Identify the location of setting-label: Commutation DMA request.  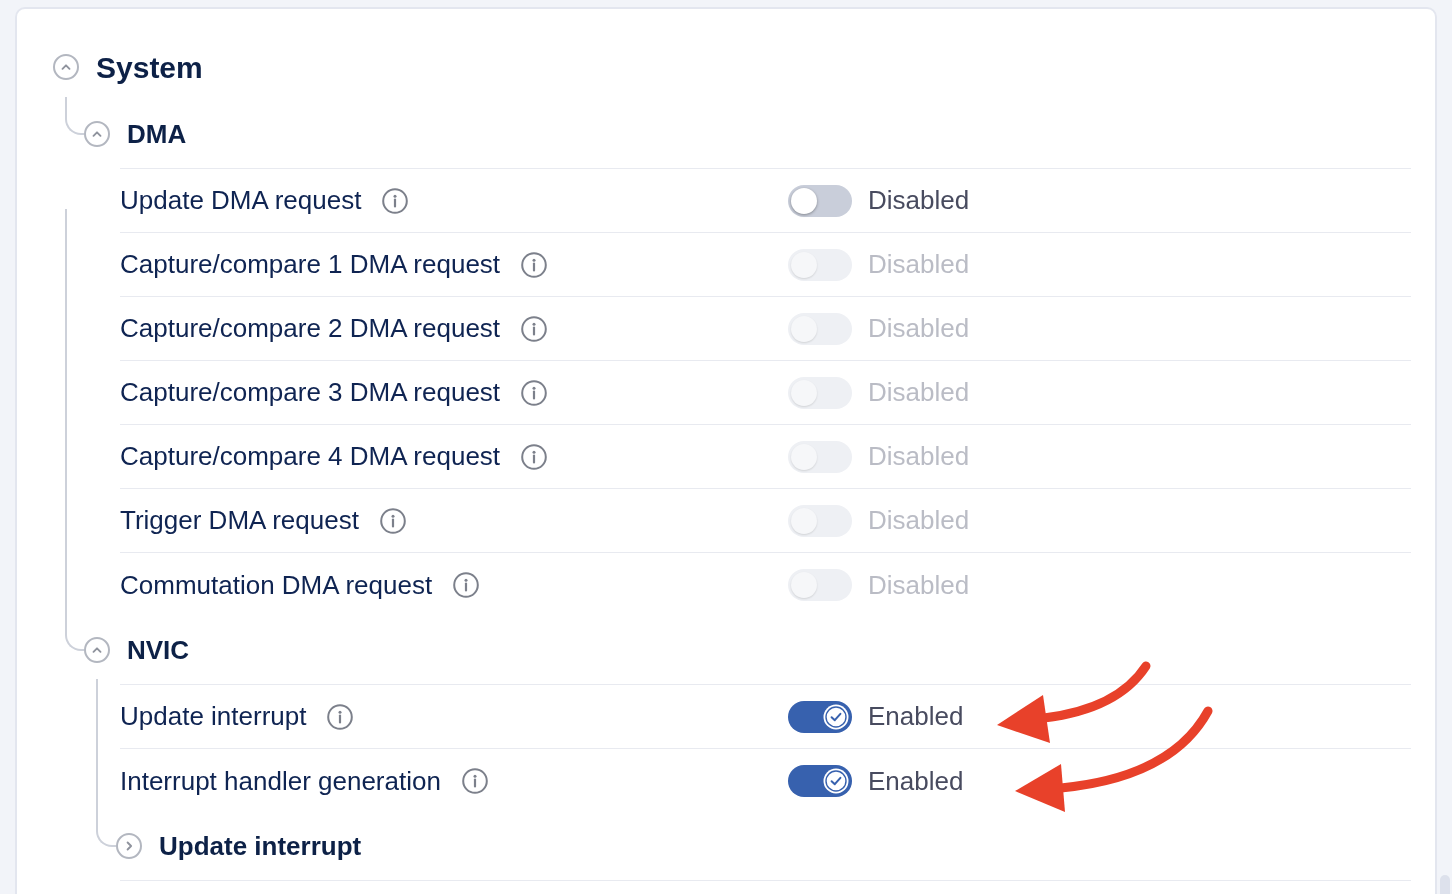
(276, 585).